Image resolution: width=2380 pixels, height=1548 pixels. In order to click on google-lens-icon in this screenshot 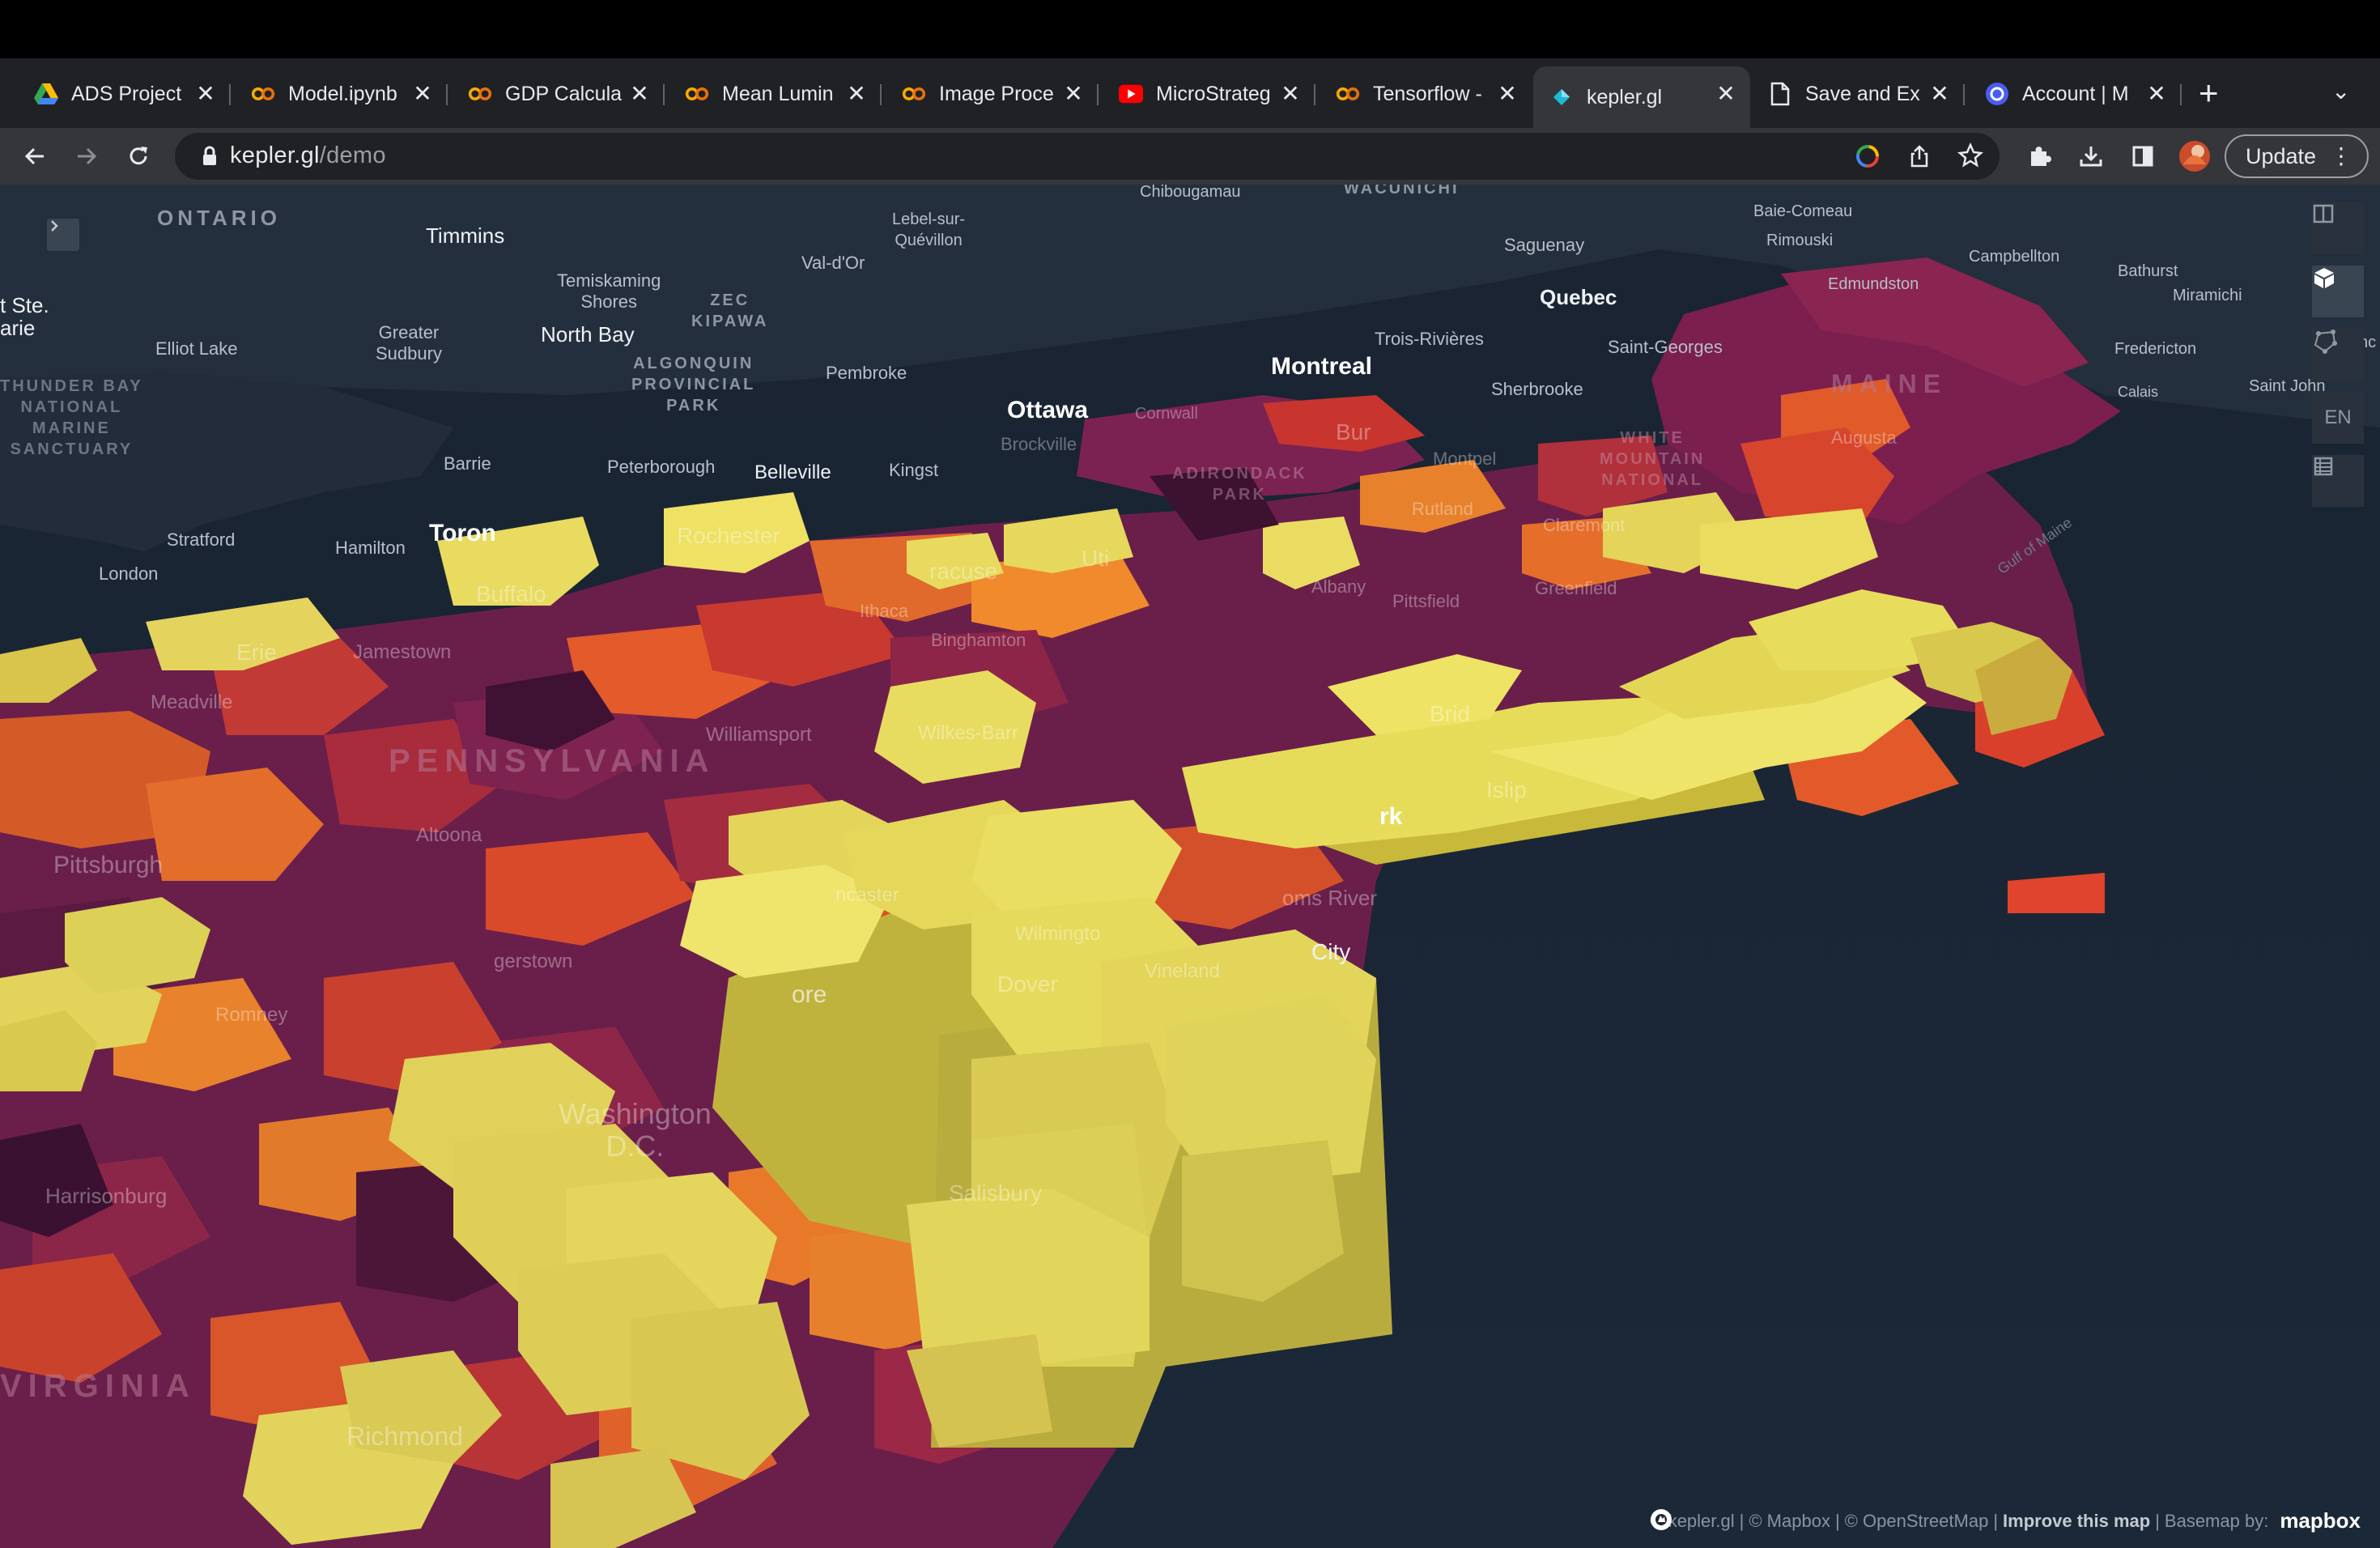, I will do `click(1867, 158)`.